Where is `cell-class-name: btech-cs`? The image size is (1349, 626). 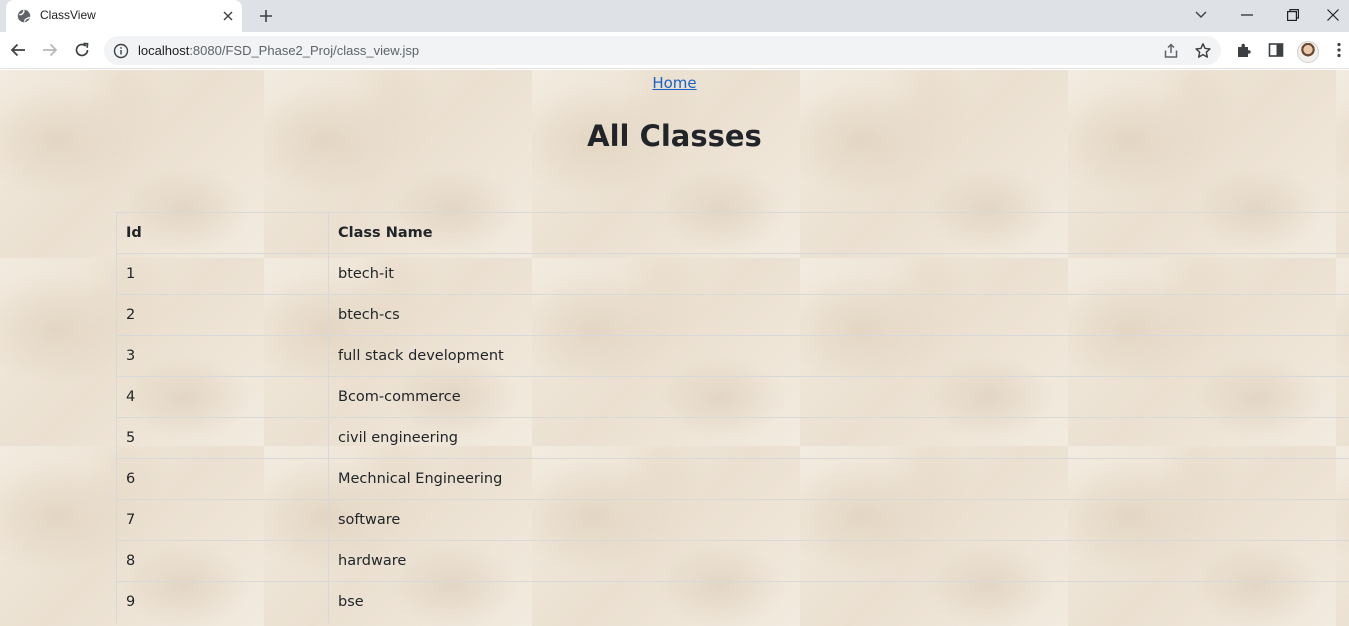 cell-class-name: btech-cs is located at coordinates (838, 315).